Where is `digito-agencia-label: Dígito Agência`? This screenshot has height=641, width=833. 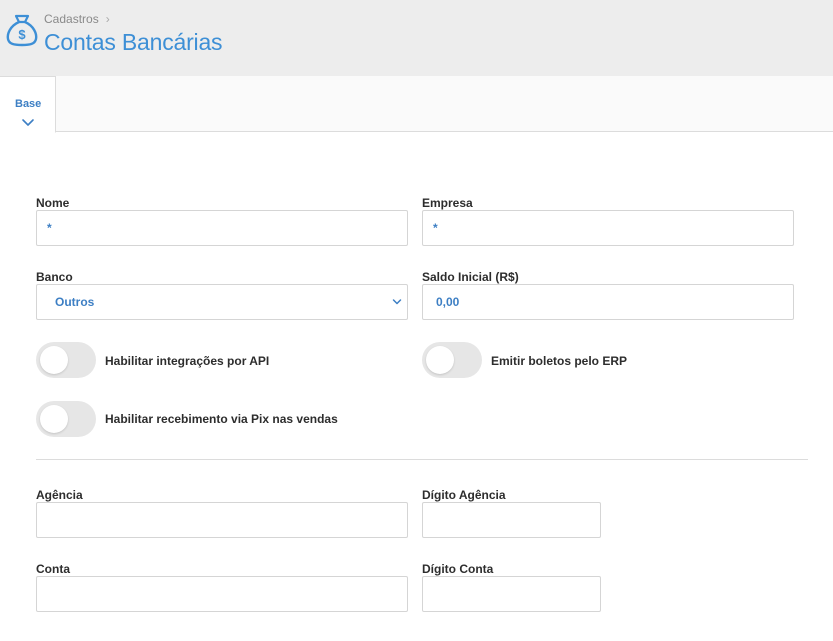 digito-agencia-label: Dígito Agência is located at coordinates (464, 495).